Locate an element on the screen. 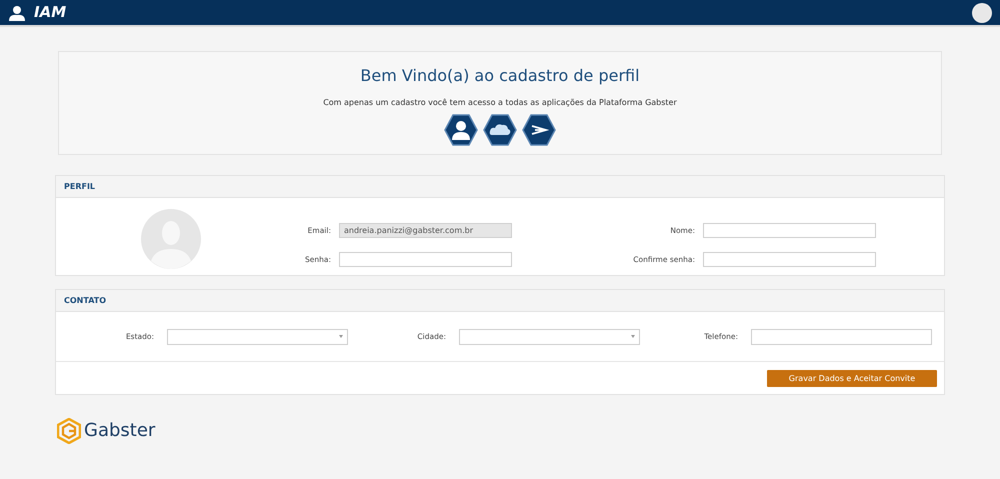 This screenshot has width=1000, height=479. logo-icon is located at coordinates (69, 431).